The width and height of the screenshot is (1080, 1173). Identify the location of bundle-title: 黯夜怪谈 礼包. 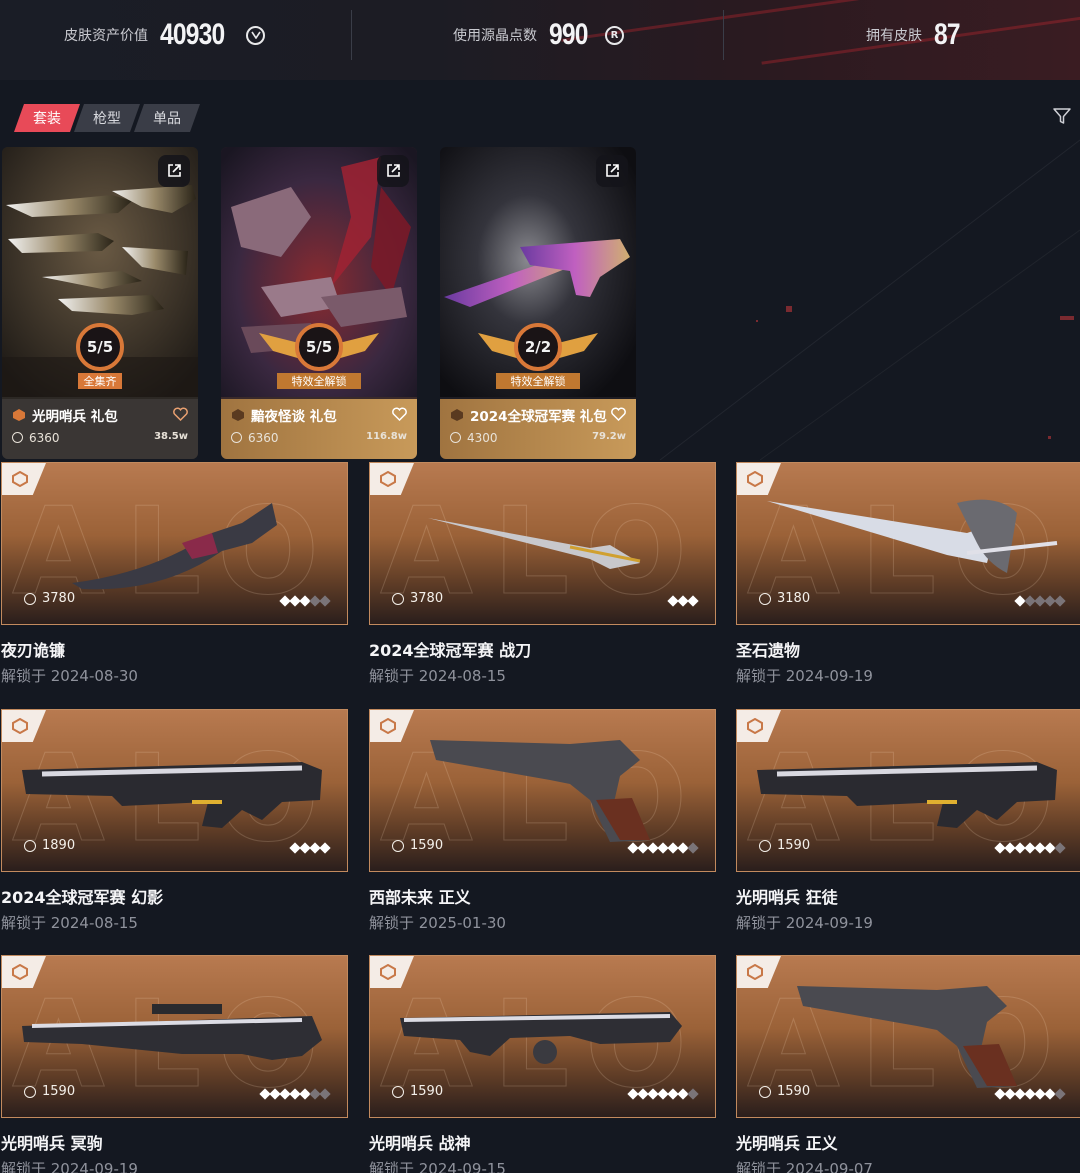
(294, 417).